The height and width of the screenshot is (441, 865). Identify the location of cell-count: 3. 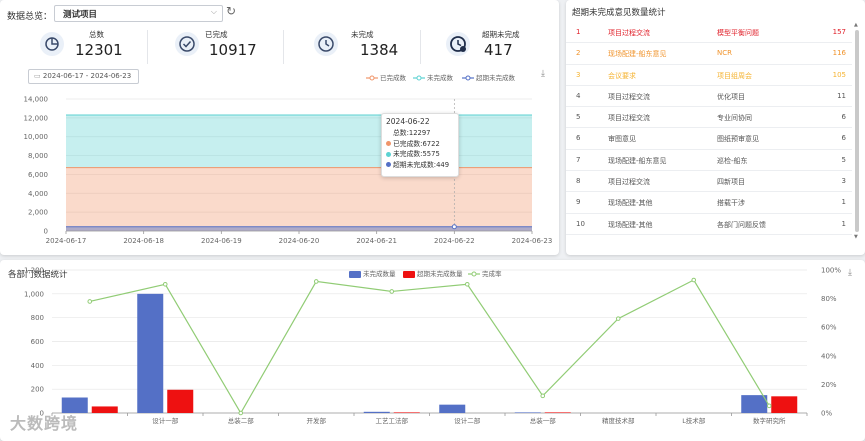
(843, 181).